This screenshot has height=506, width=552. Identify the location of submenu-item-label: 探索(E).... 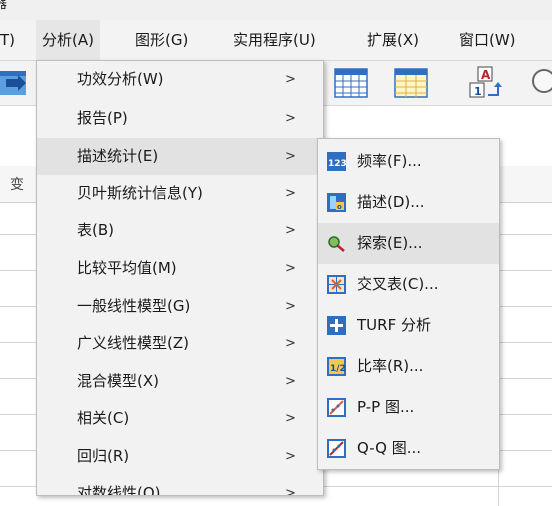
(390, 243).